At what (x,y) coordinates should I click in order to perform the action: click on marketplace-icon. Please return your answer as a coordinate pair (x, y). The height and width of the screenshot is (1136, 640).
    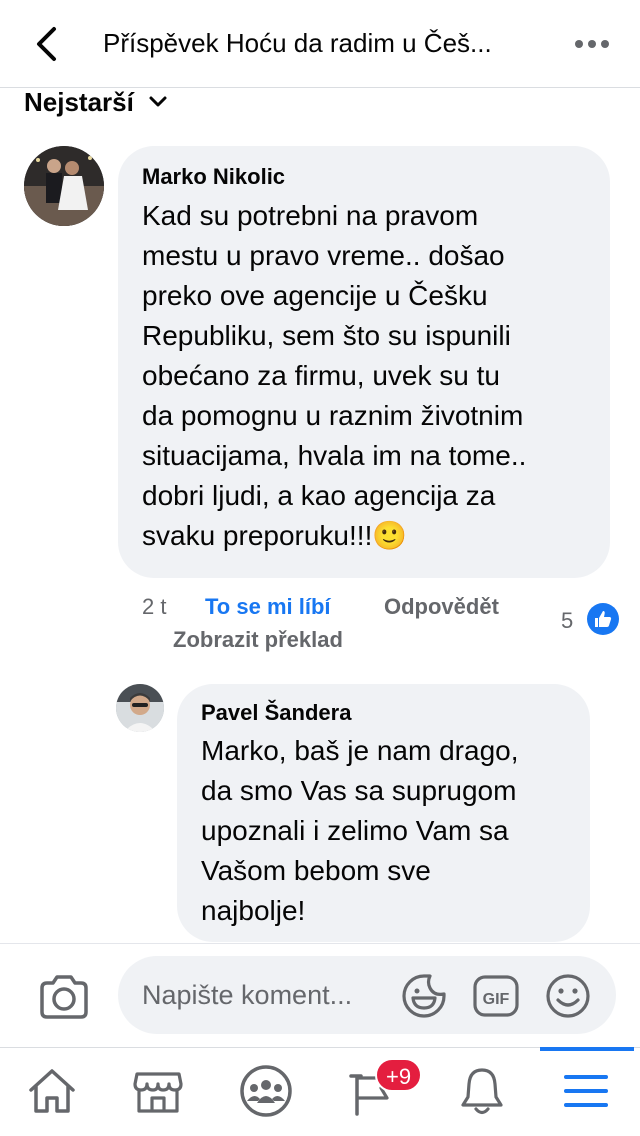
    Looking at the image, I should click on (158, 1092).